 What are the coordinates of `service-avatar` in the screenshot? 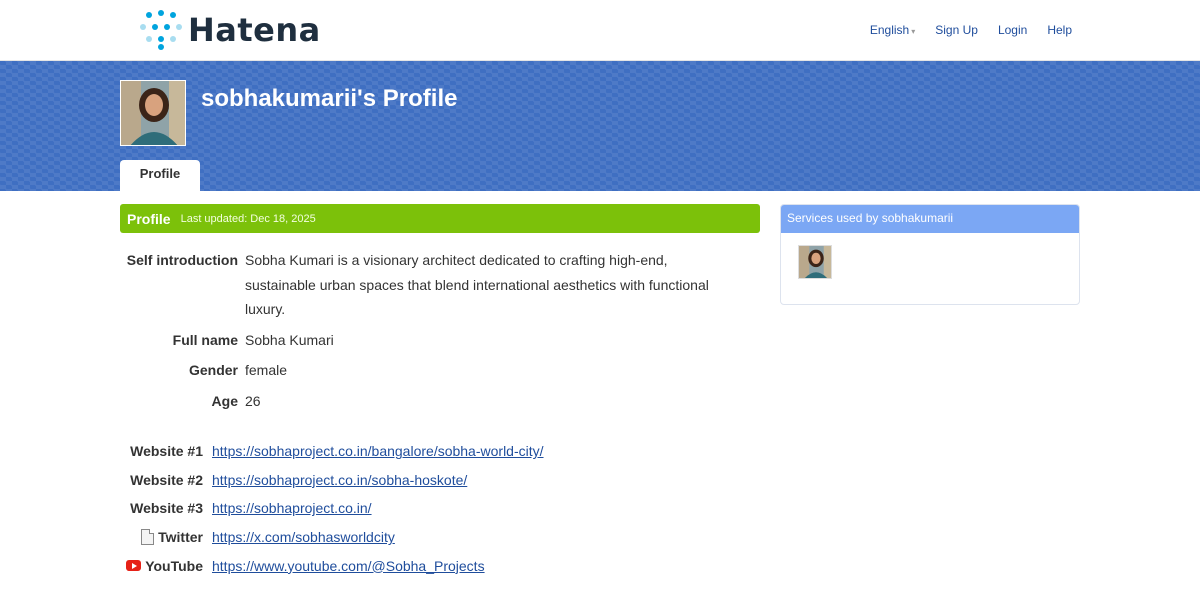 It's located at (815, 262).